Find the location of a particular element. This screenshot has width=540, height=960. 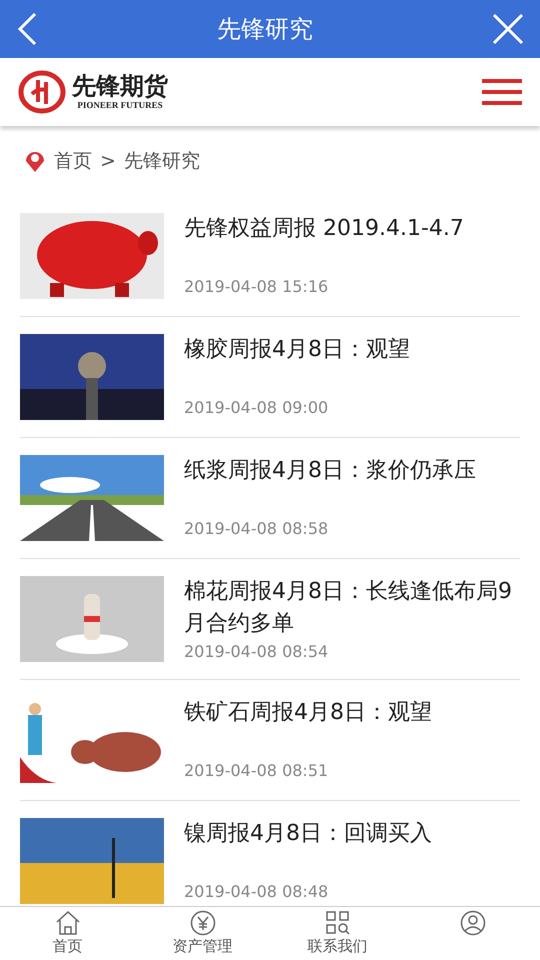

tab-item: 资产管理 is located at coordinates (202, 933).